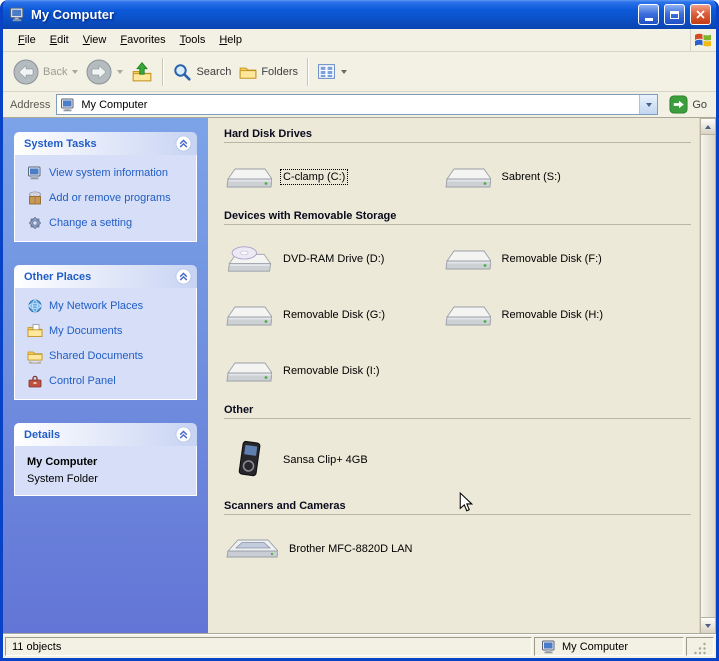 The height and width of the screenshot is (661, 719). Describe the element at coordinates (344, 71) in the screenshot. I see `views-dropdown-icon` at that location.